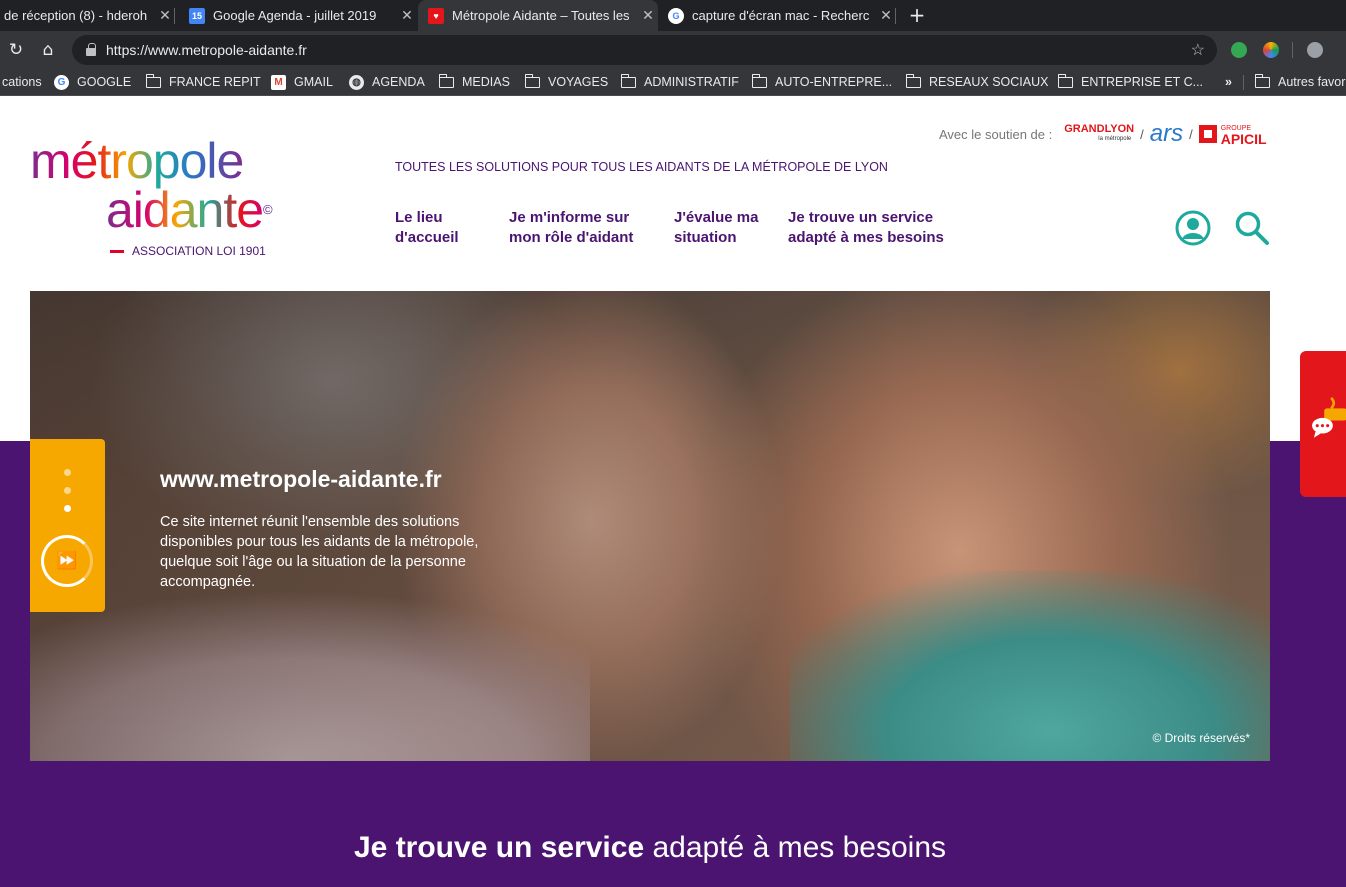 This screenshot has height=887, width=1346. Describe the element at coordinates (1315, 50) in the screenshot. I see `avatar` at that location.